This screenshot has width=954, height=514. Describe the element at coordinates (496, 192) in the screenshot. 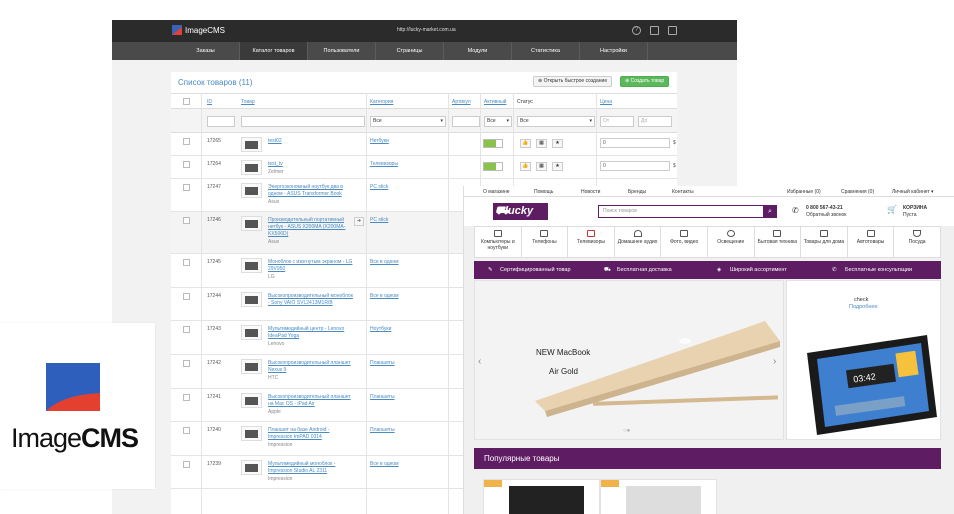

I see `top-link-about: О магазине` at that location.